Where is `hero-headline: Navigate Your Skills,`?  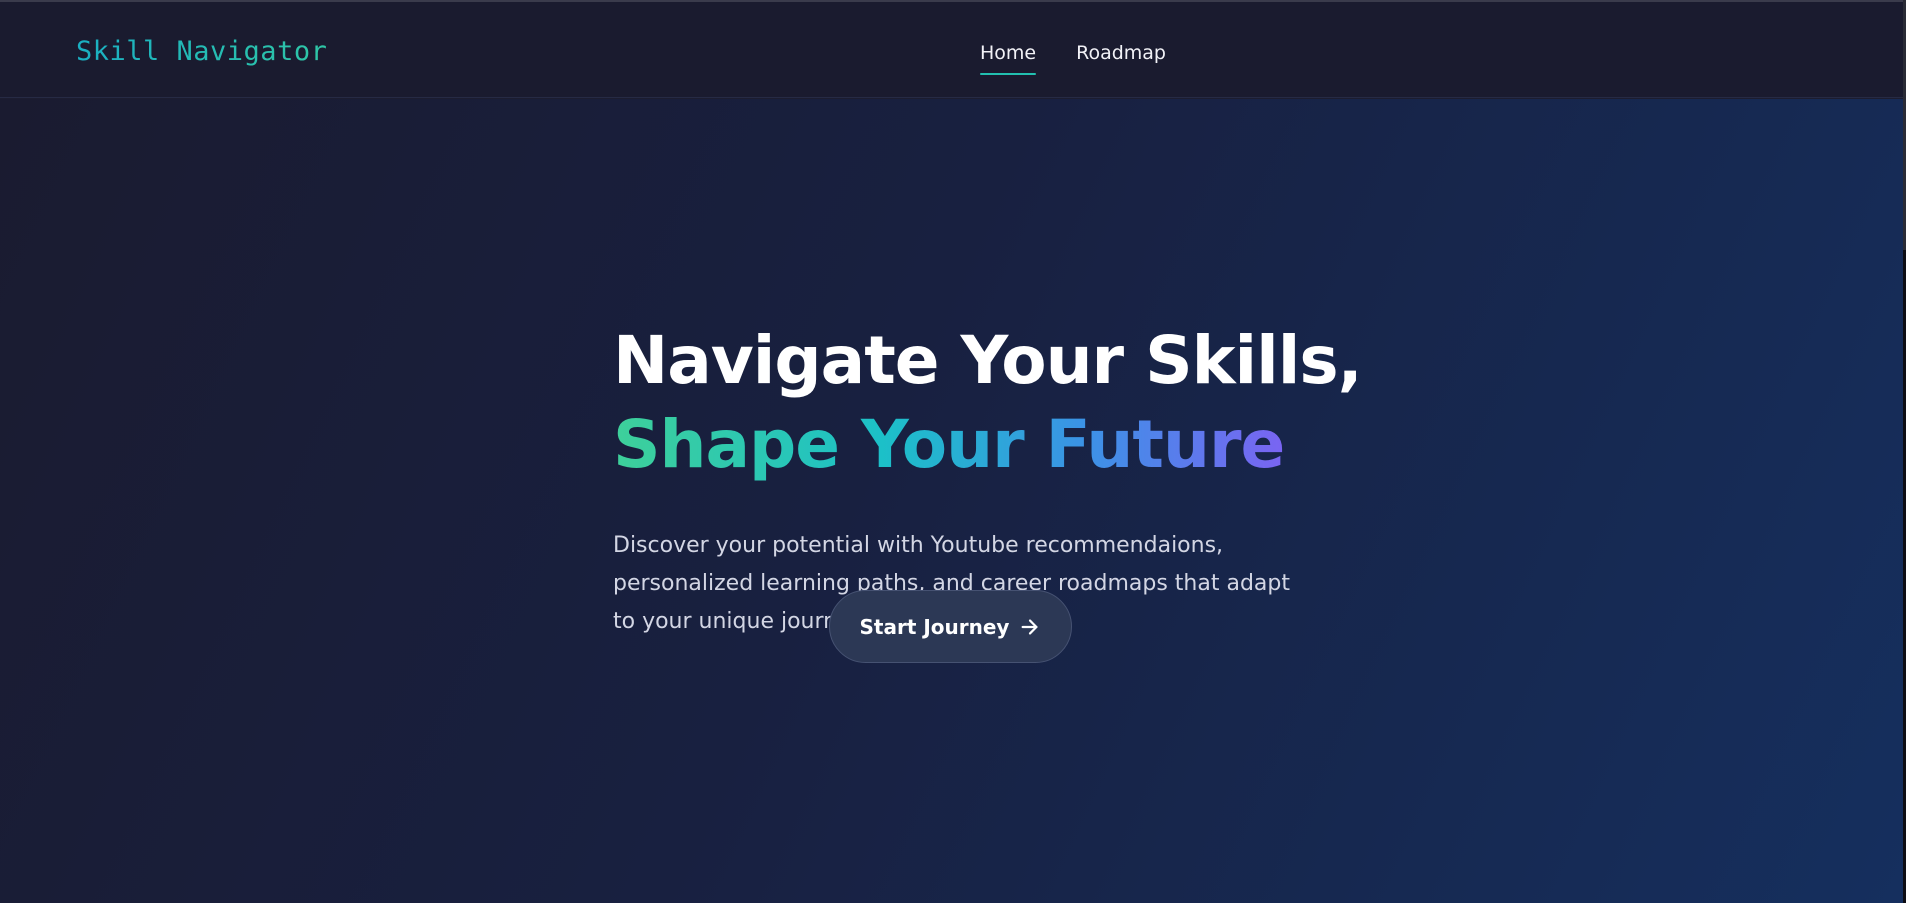
hero-headline: Navigate Your Skills, is located at coordinates (988, 360).